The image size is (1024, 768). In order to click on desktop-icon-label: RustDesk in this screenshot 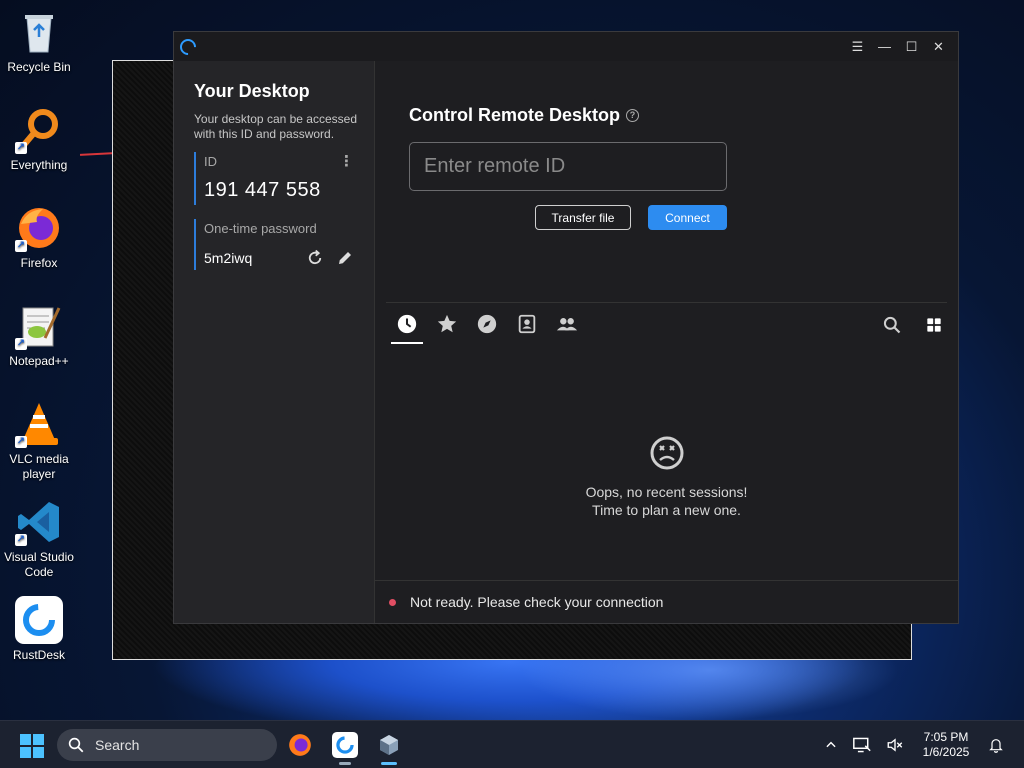, I will do `click(38, 655)`.